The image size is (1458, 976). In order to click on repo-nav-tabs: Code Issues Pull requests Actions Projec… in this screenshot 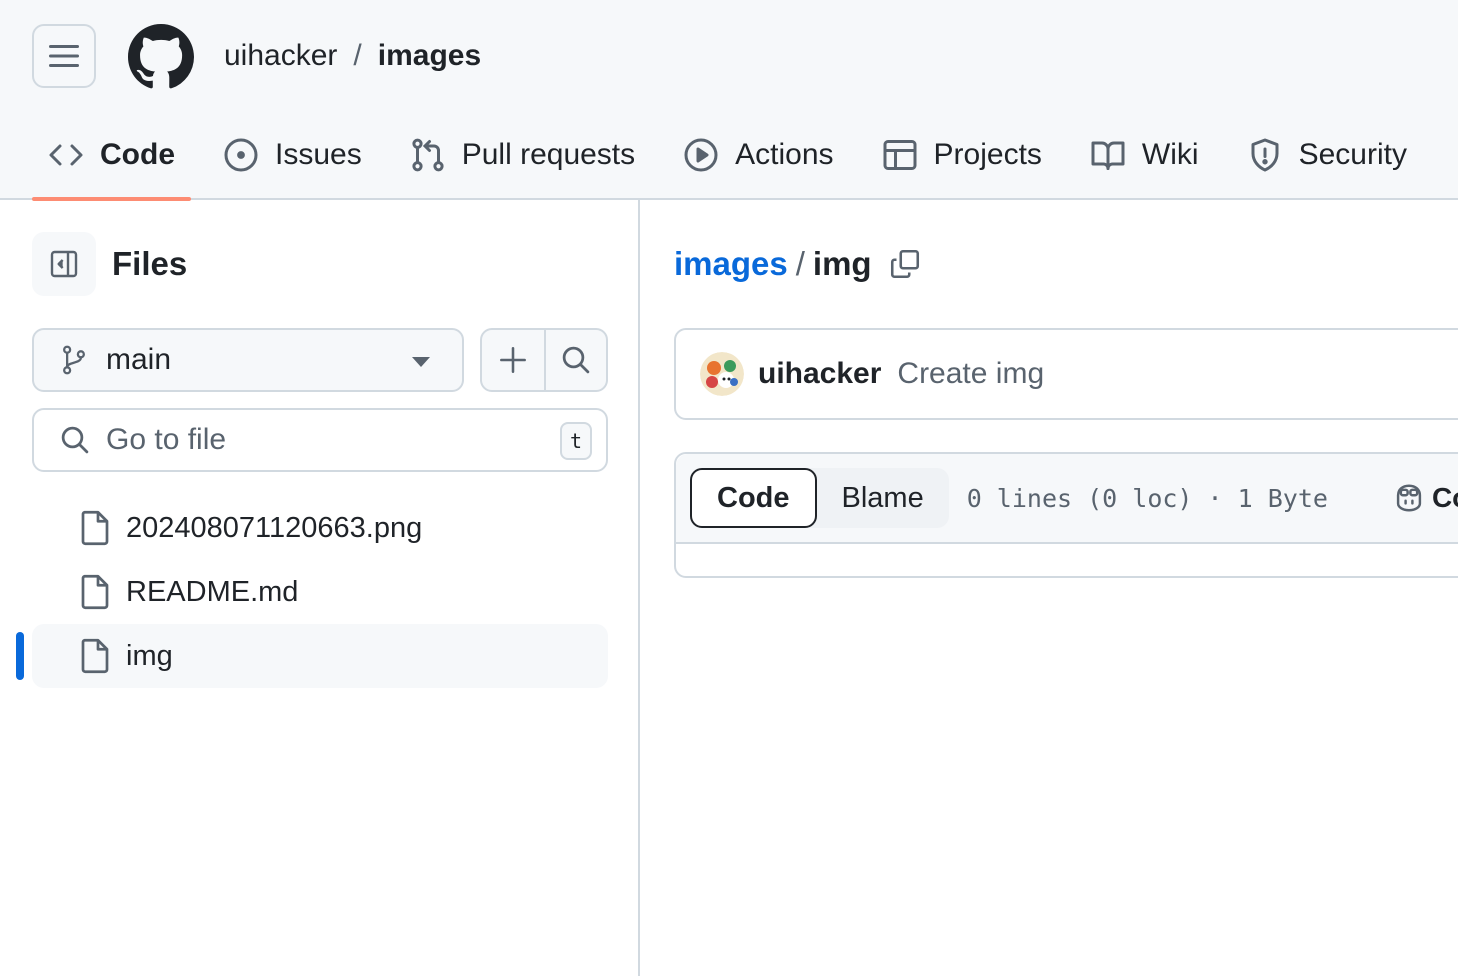, I will do `click(745, 156)`.